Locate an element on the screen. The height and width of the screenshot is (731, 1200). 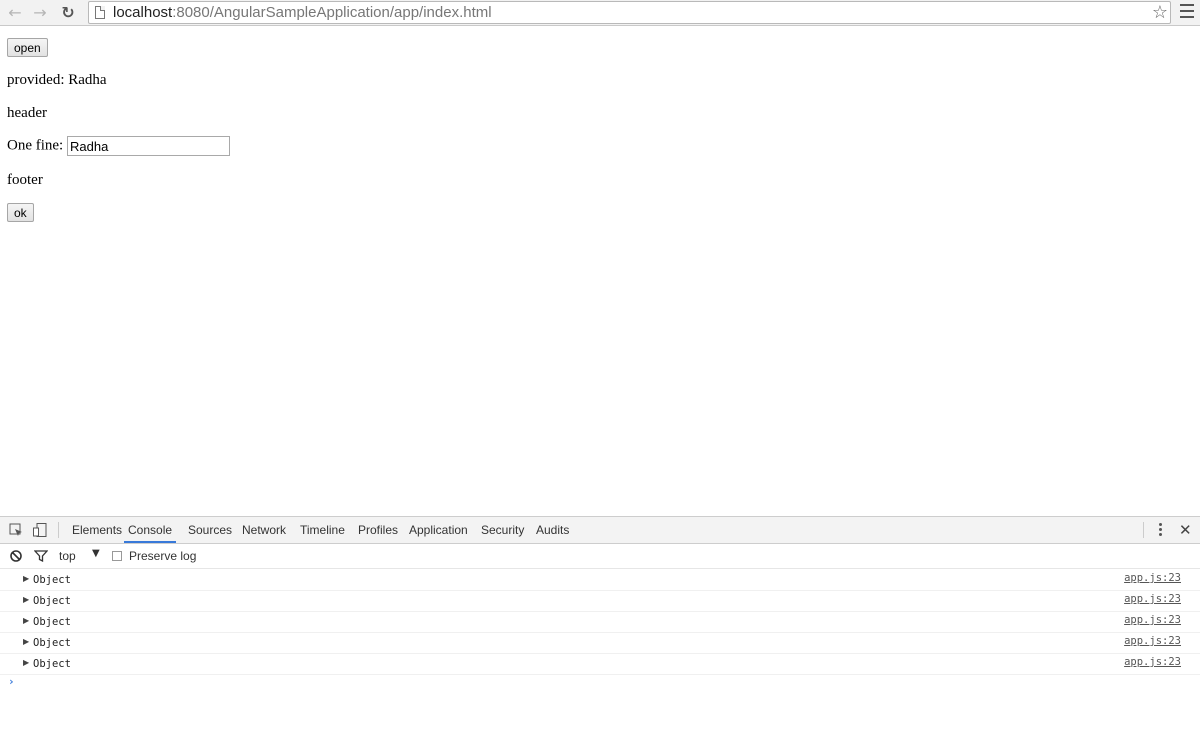
name-input is located at coordinates (148, 146).